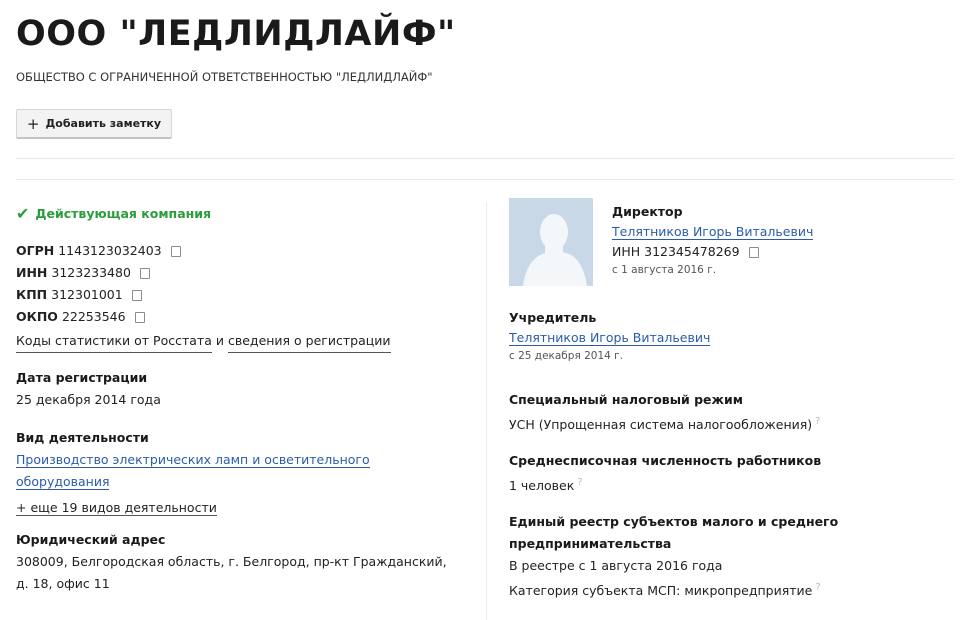 Image resolution: width=960 pixels, height=620 pixels. I want to click on inn-label: ИНН, so click(32, 272).